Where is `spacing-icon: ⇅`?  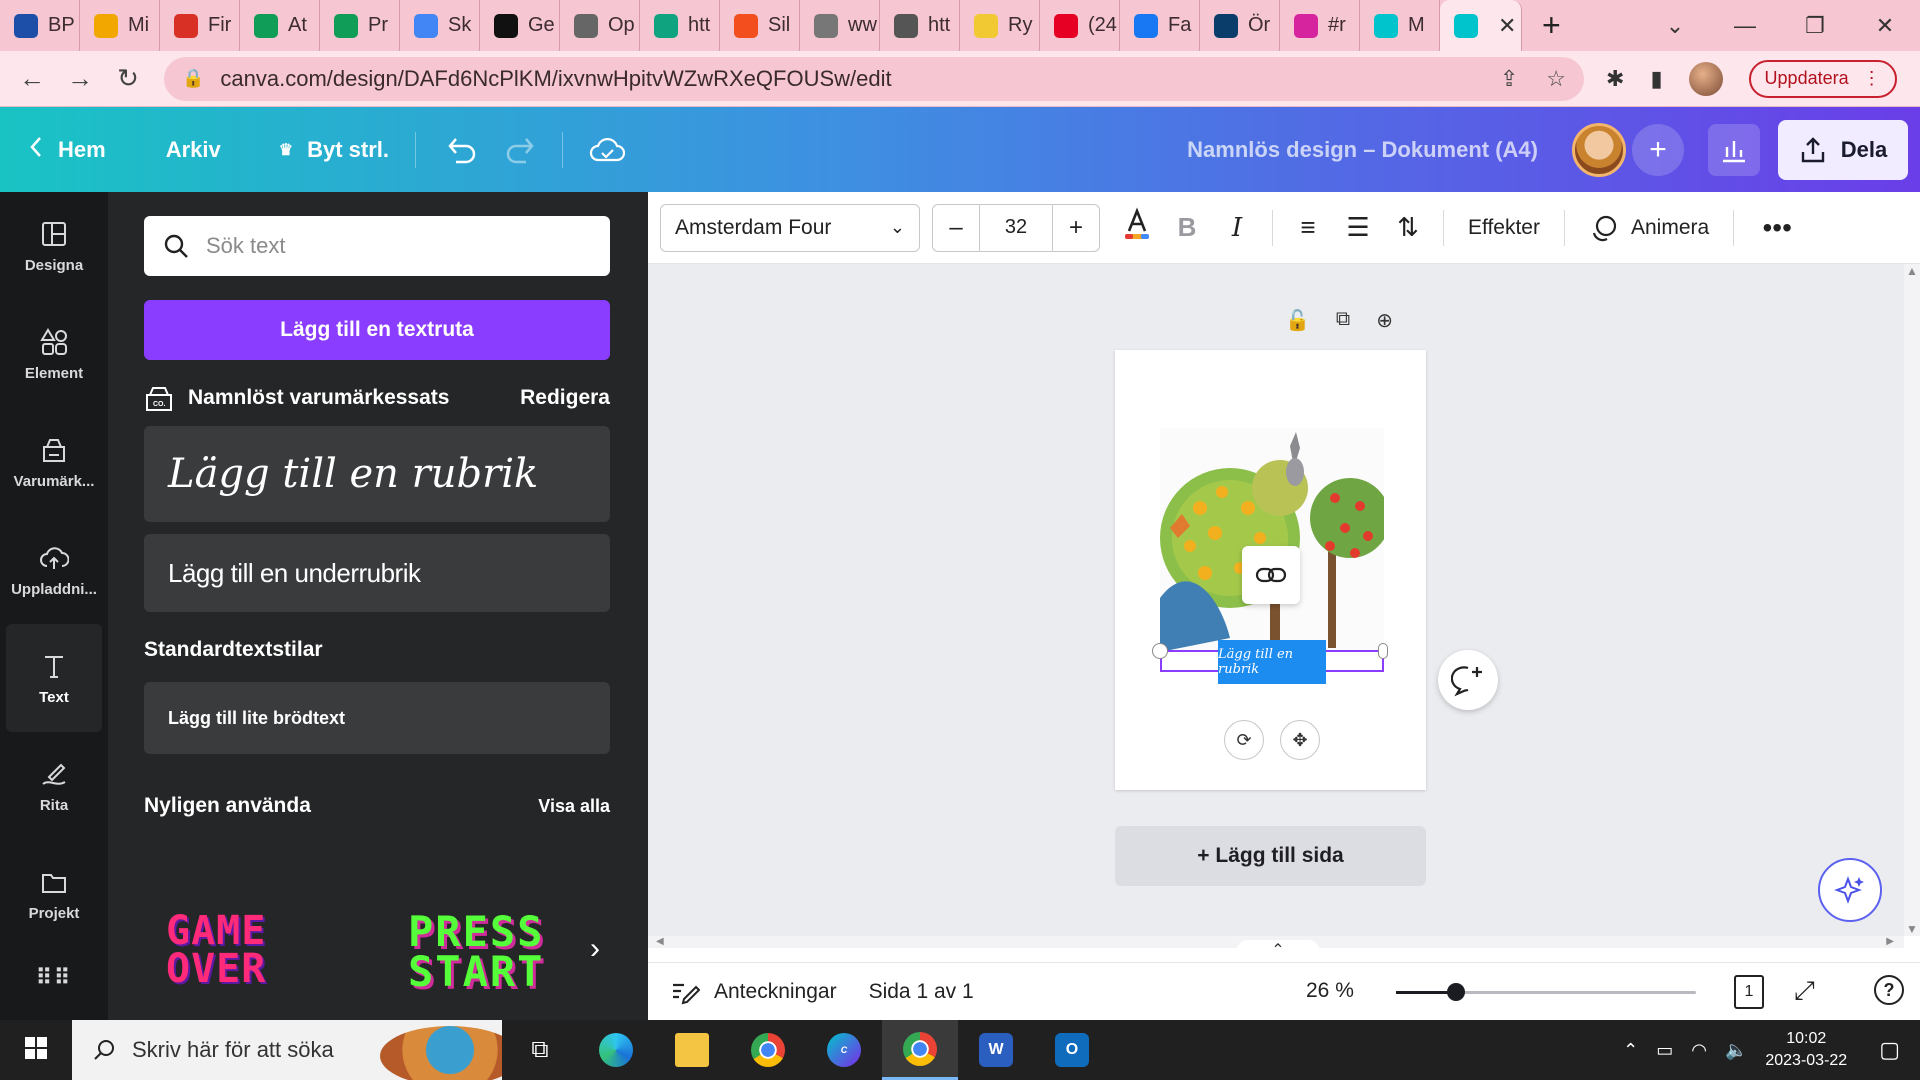 spacing-icon: ⇅ is located at coordinates (1408, 227).